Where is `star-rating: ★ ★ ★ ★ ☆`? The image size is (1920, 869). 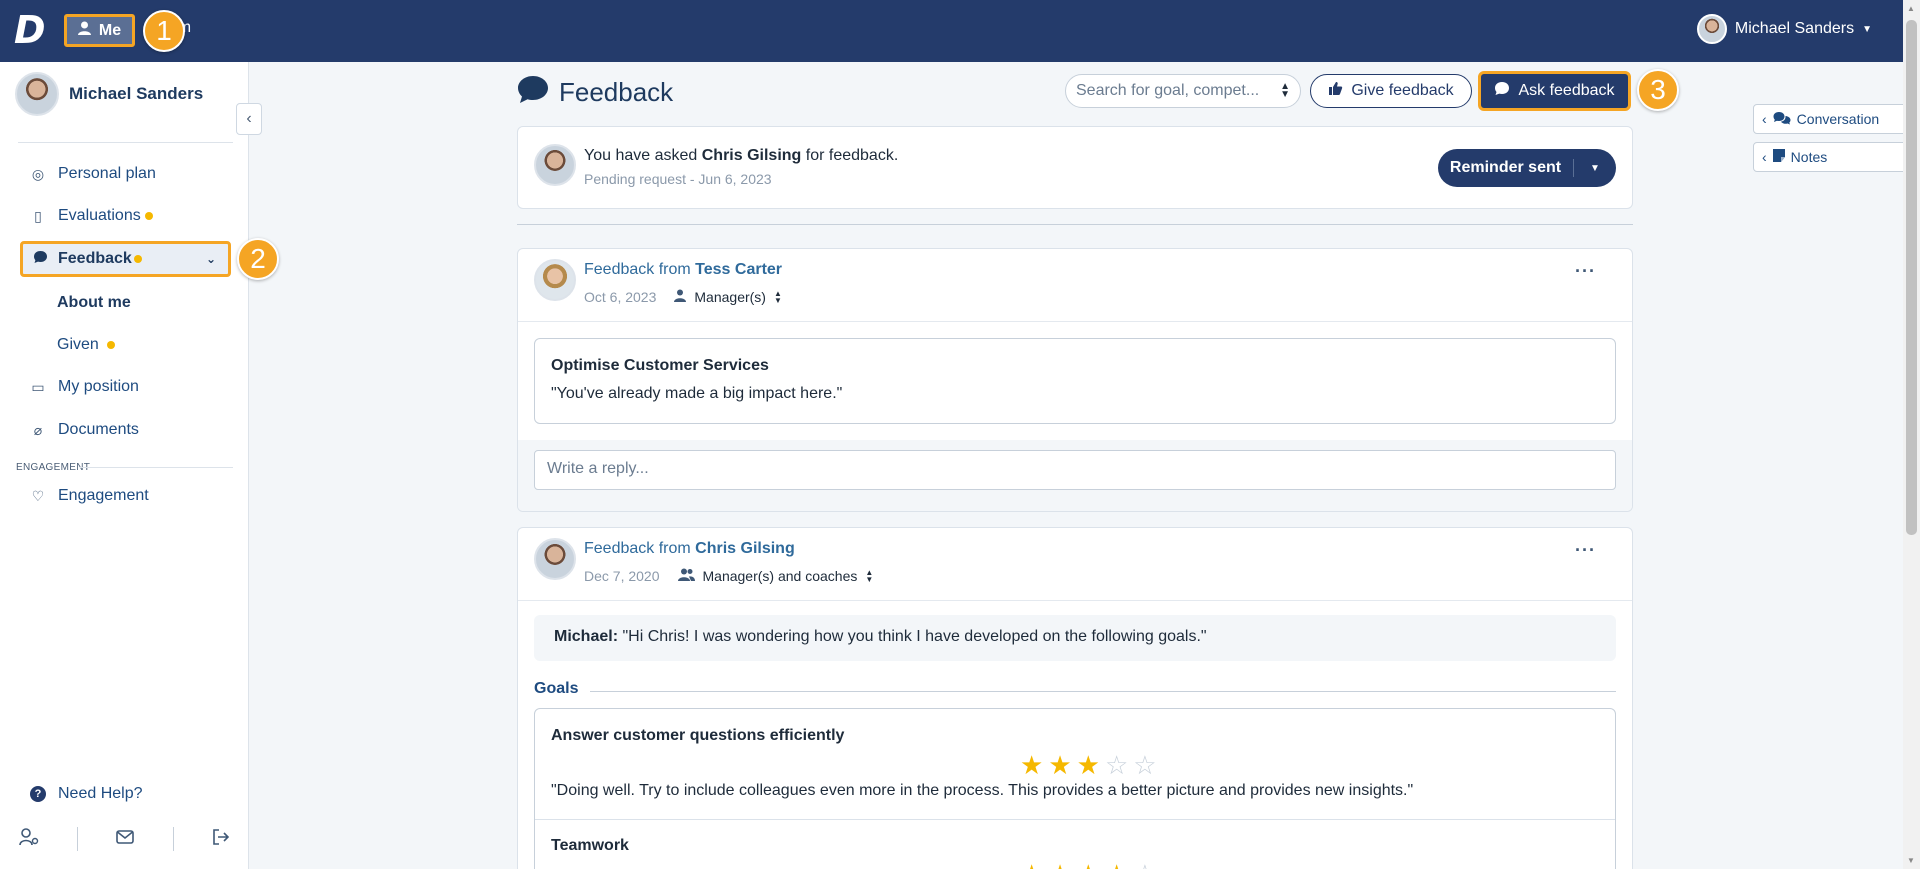 star-rating: ★ ★ ★ ★ ☆ is located at coordinates (1088, 865).